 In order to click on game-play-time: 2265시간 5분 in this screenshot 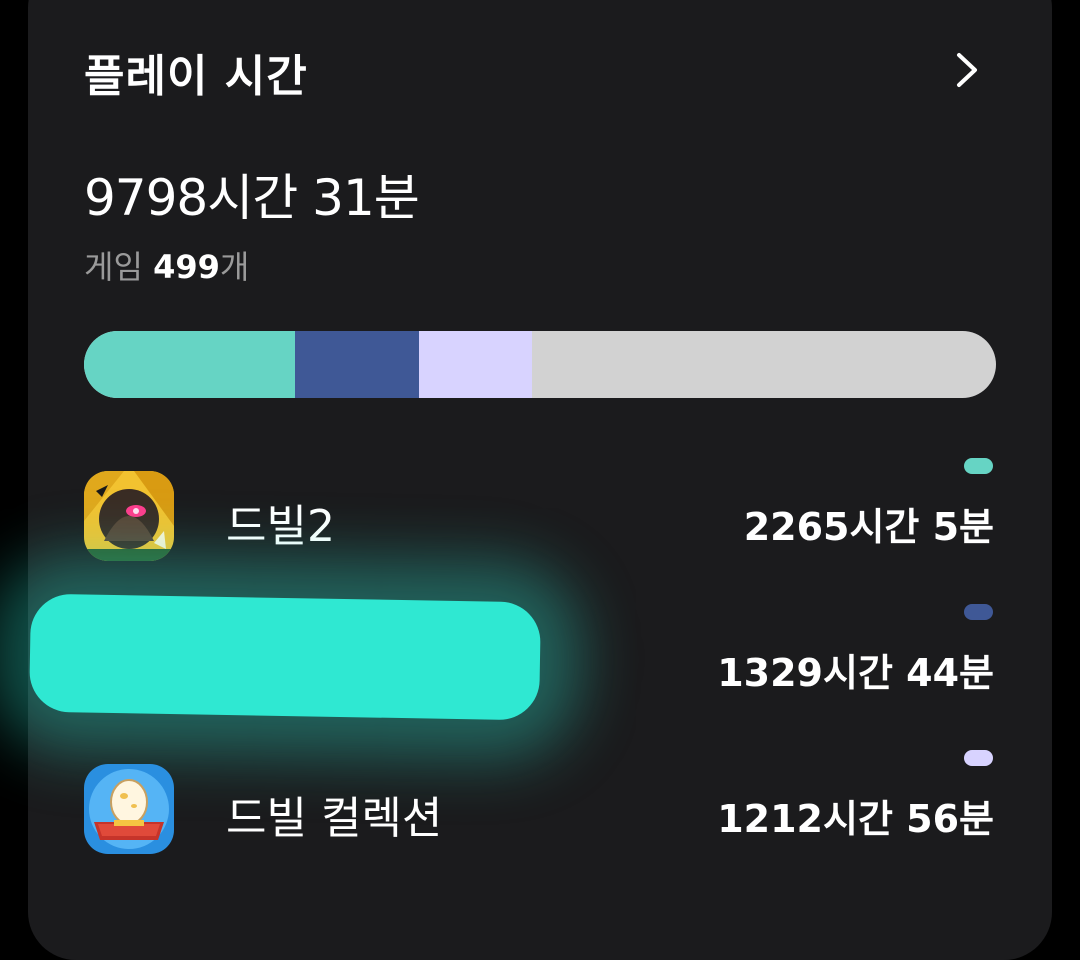, I will do `click(868, 527)`.